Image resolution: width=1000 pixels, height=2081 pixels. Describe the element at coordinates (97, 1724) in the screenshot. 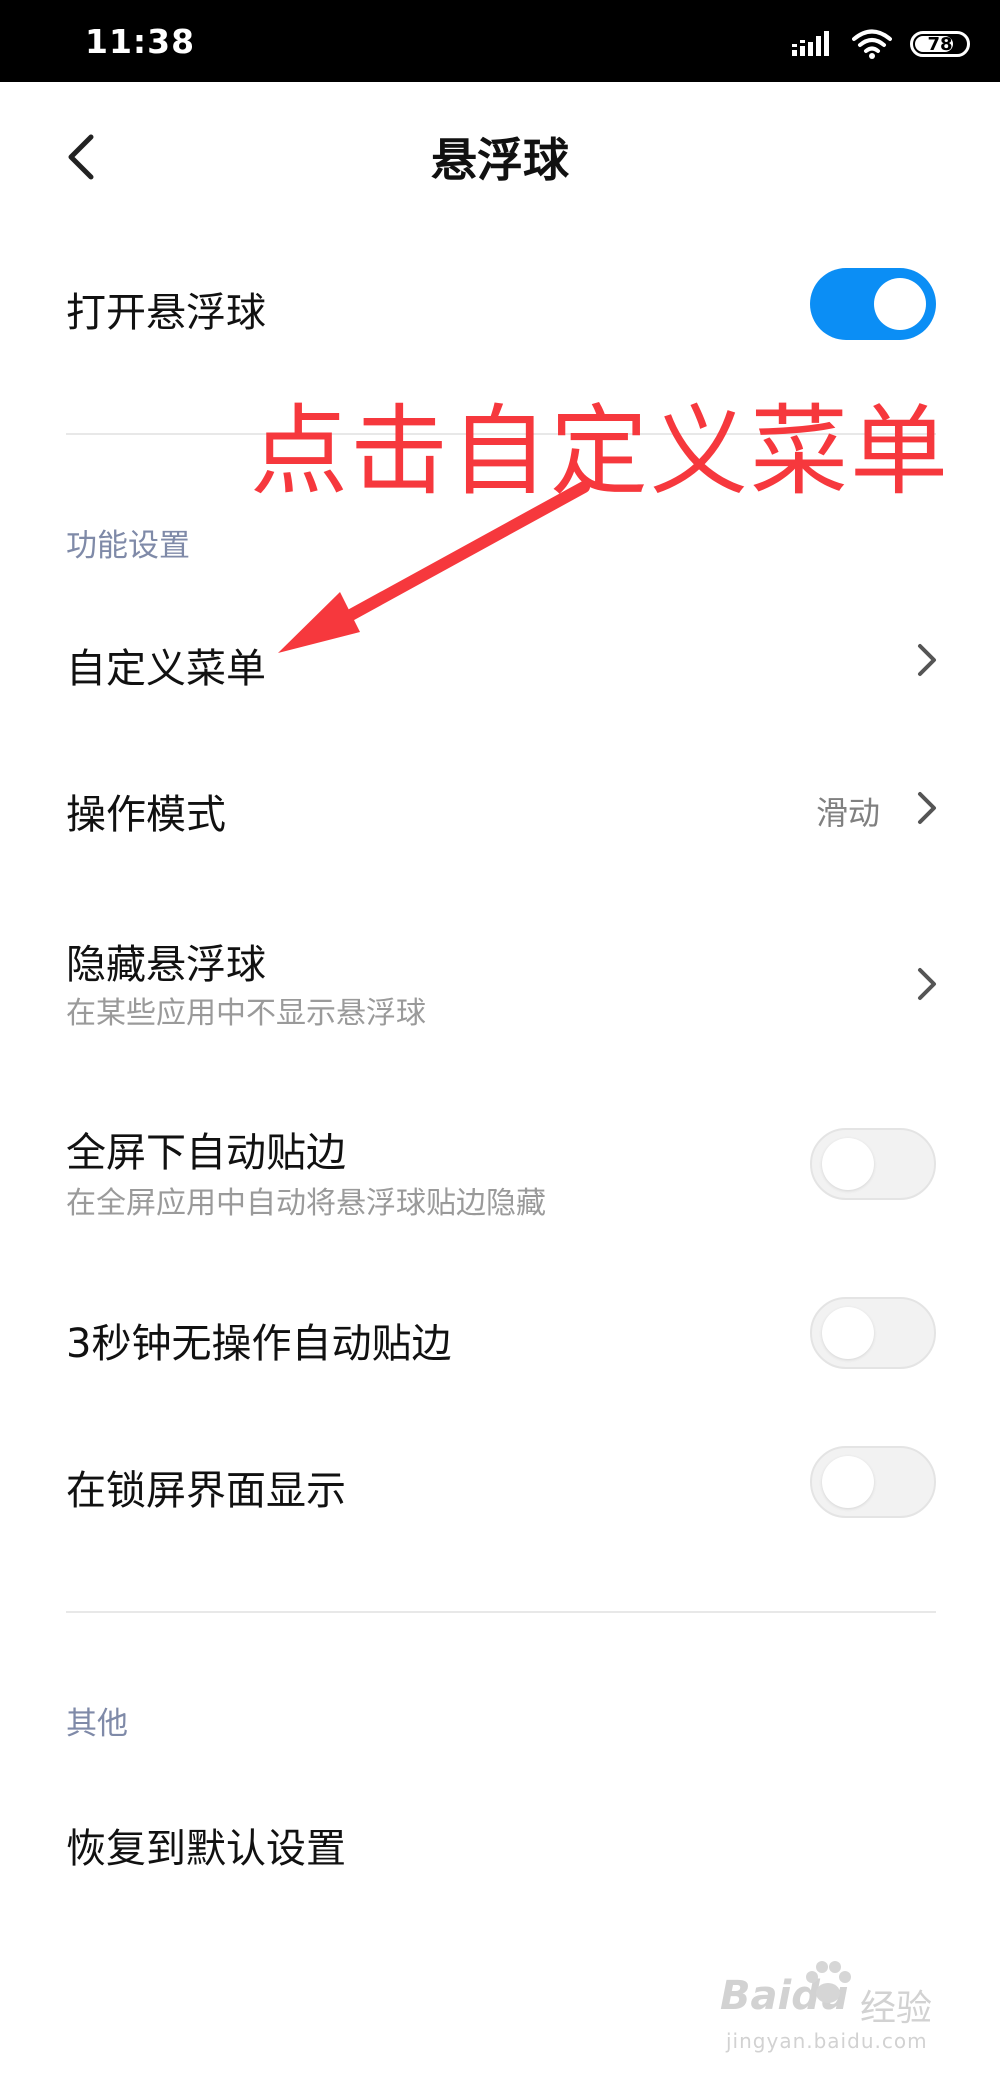

I see `section-header-other: 其他` at that location.